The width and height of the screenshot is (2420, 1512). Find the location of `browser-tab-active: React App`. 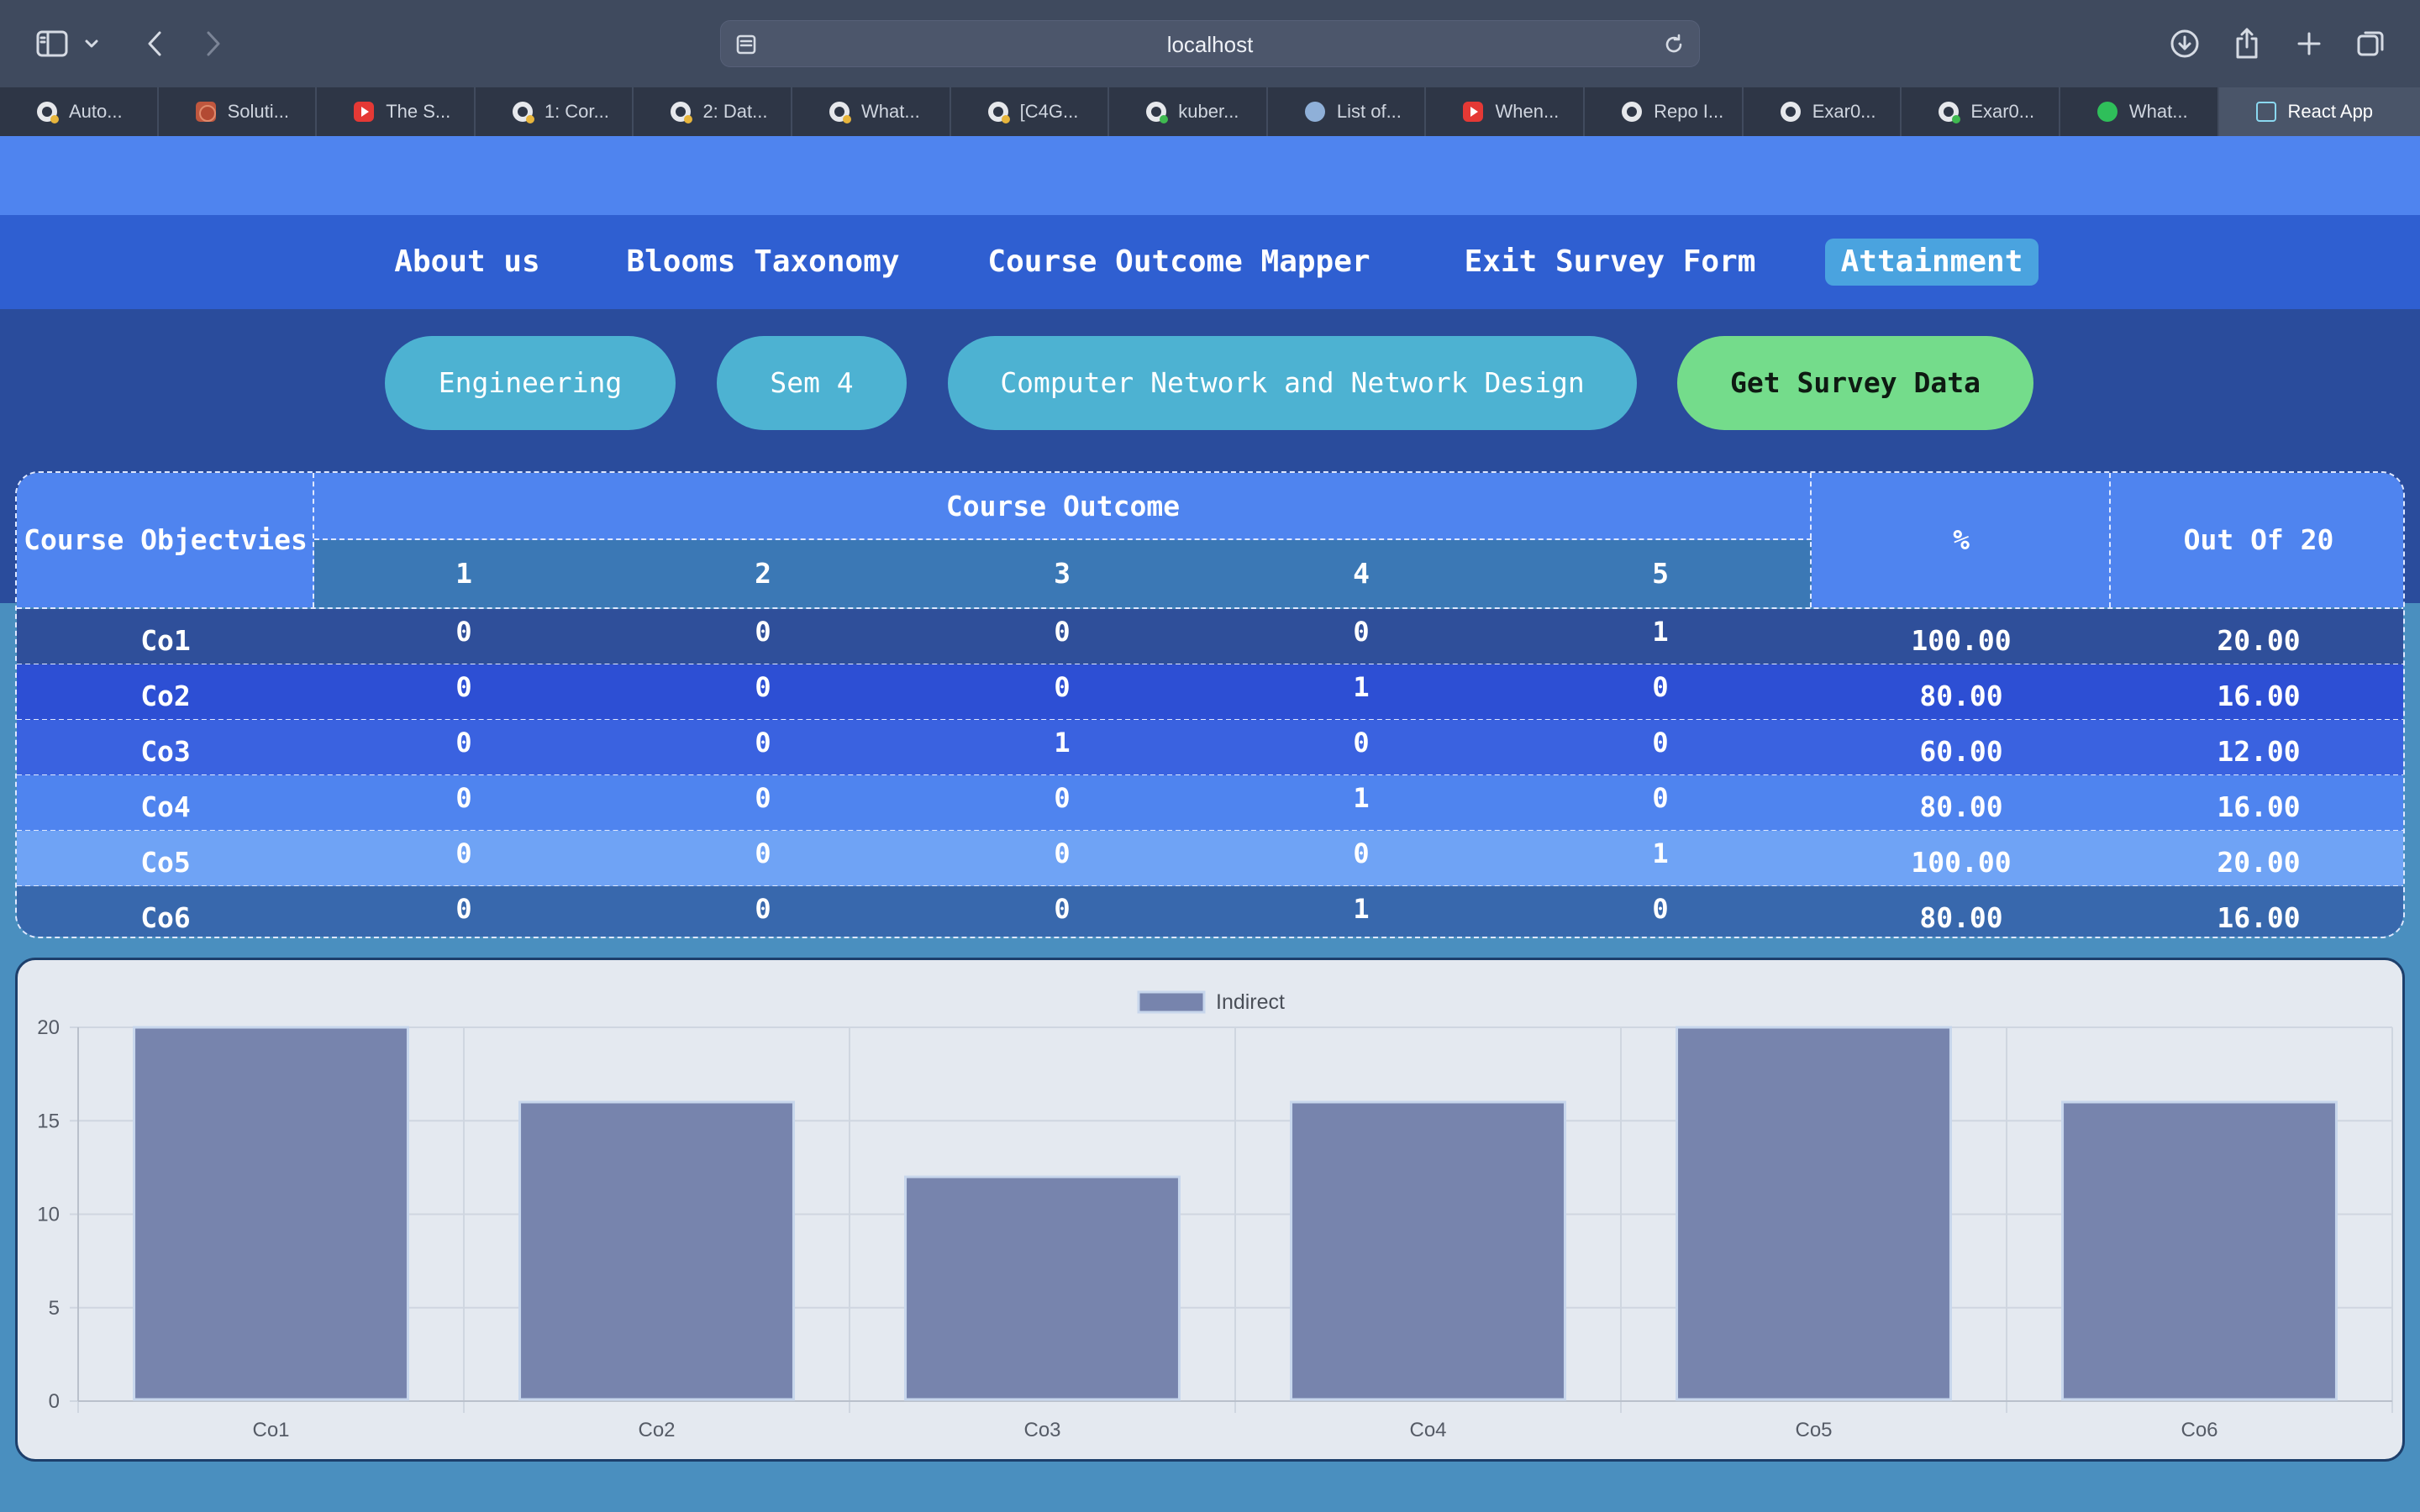

browser-tab-active: React App is located at coordinates (2319, 111).